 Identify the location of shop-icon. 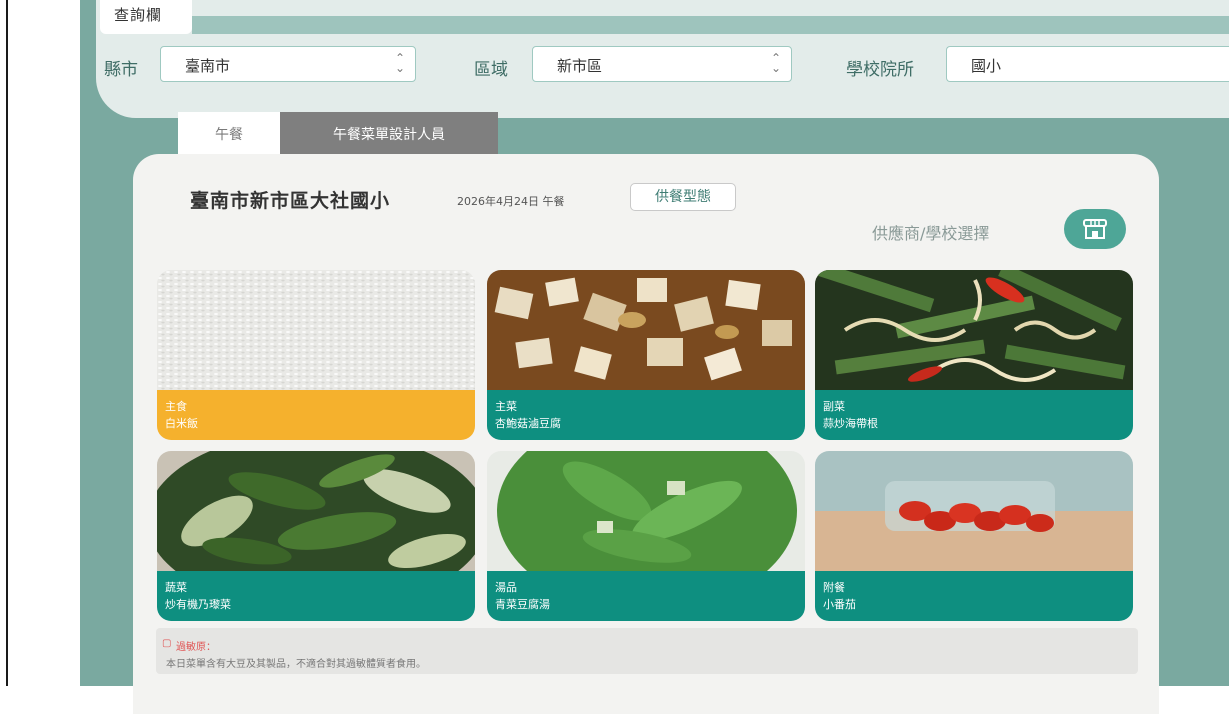
(1095, 229).